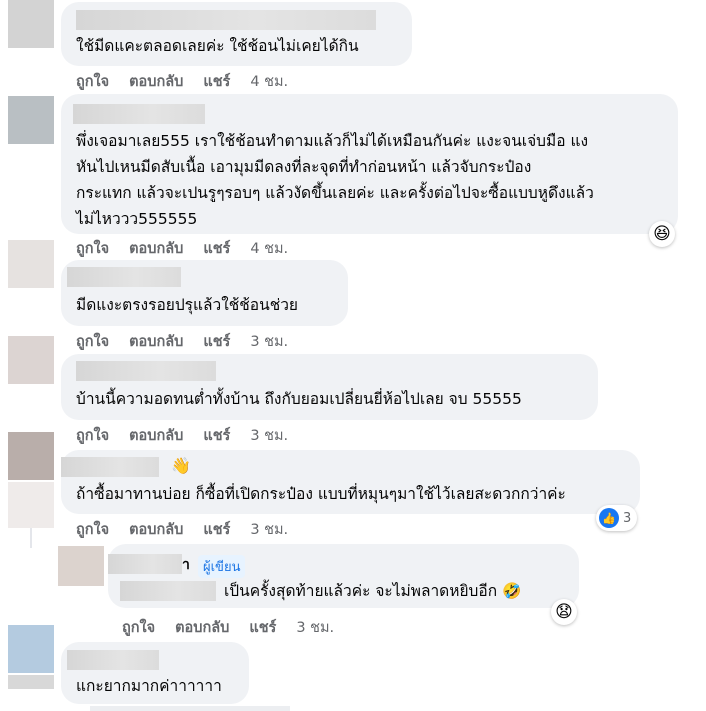  I want to click on reply-thread-line, so click(31, 538).